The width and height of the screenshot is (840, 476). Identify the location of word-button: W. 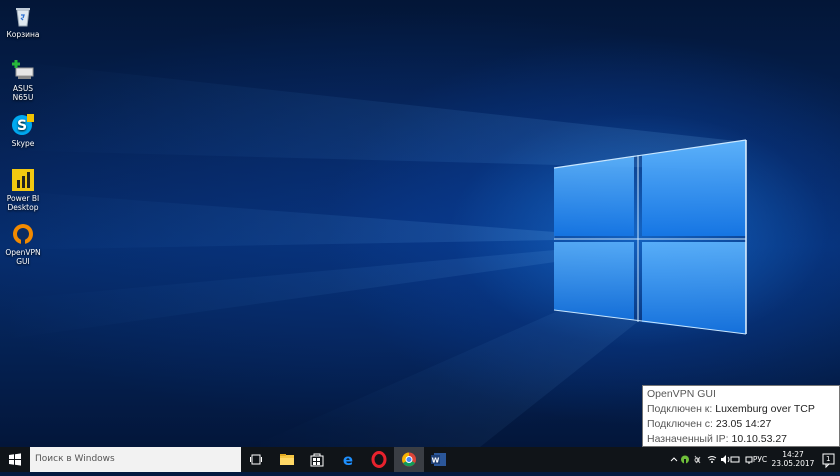
(439, 459).